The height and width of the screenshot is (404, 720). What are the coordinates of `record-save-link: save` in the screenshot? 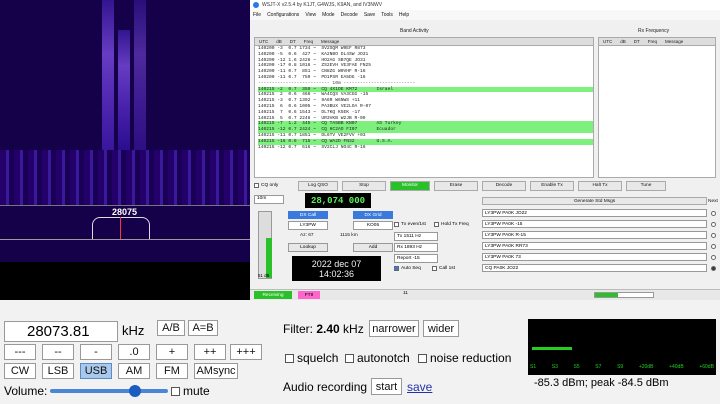 It's located at (419, 387).